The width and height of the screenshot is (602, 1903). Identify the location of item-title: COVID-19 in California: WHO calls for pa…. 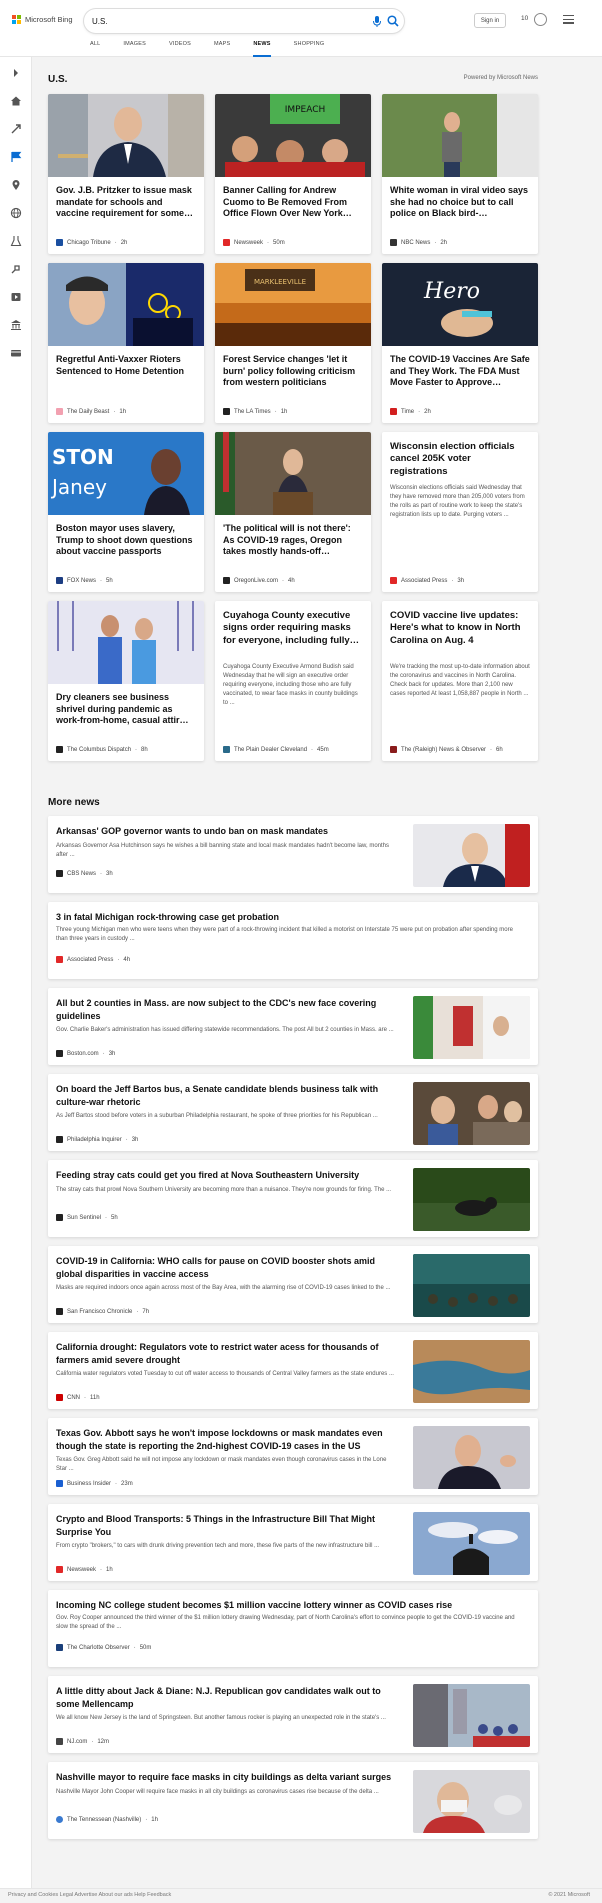
(226, 1268).